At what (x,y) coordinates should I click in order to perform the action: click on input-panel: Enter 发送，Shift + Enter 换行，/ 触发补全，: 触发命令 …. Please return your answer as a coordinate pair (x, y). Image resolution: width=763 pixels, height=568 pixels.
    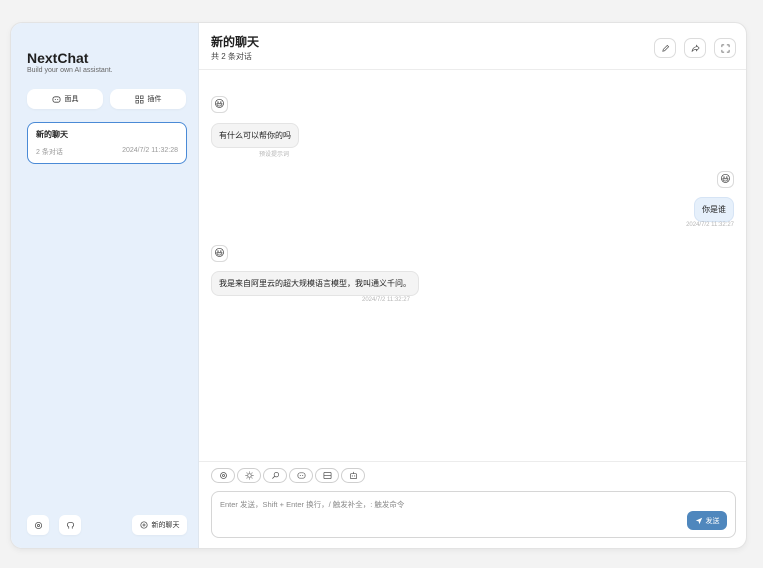
    Looking at the image, I should click on (472, 504).